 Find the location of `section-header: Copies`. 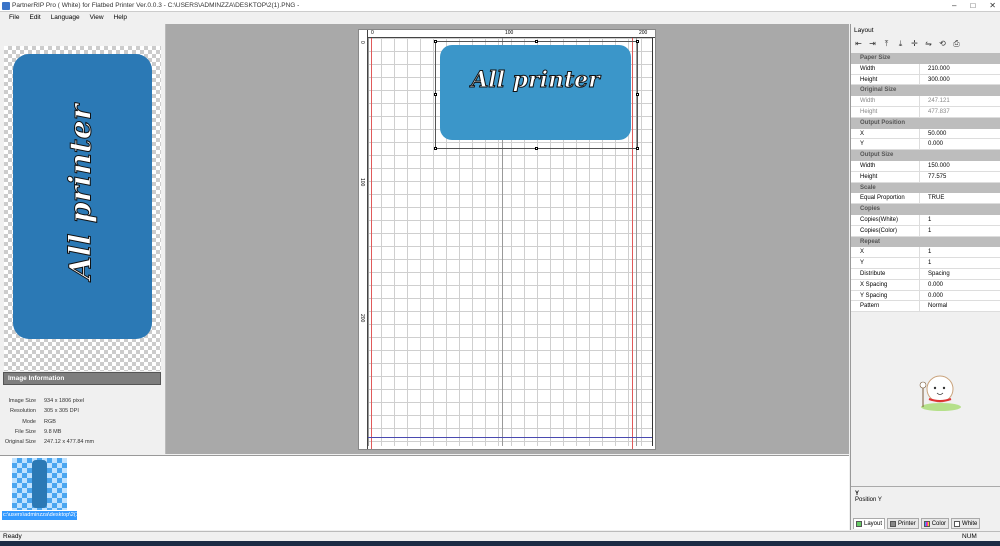

section-header: Copies is located at coordinates (925, 209).